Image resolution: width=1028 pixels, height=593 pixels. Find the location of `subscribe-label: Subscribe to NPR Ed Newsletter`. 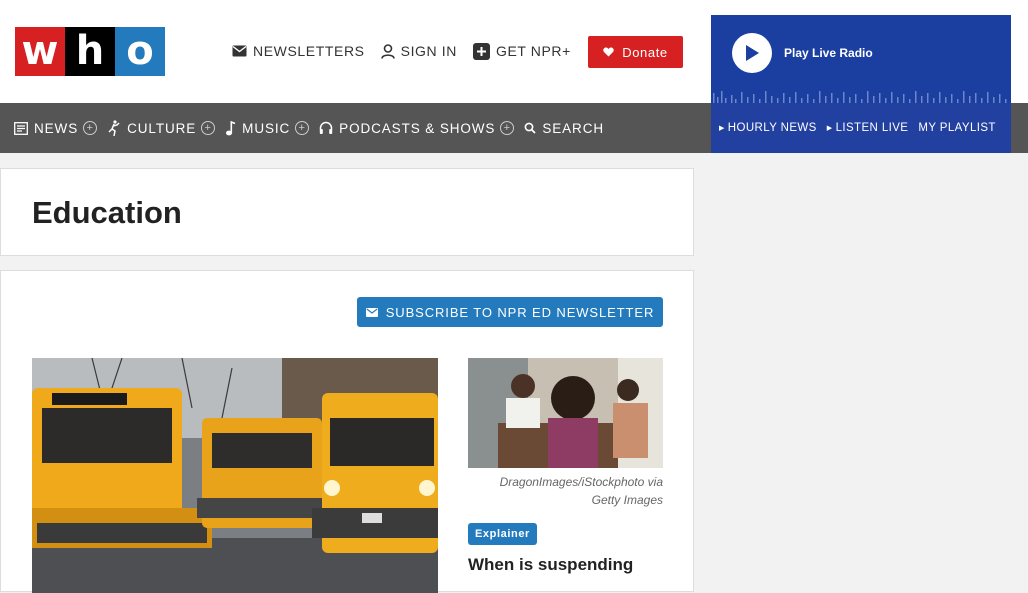

subscribe-label: Subscribe to NPR Ed Newsletter is located at coordinates (520, 312).